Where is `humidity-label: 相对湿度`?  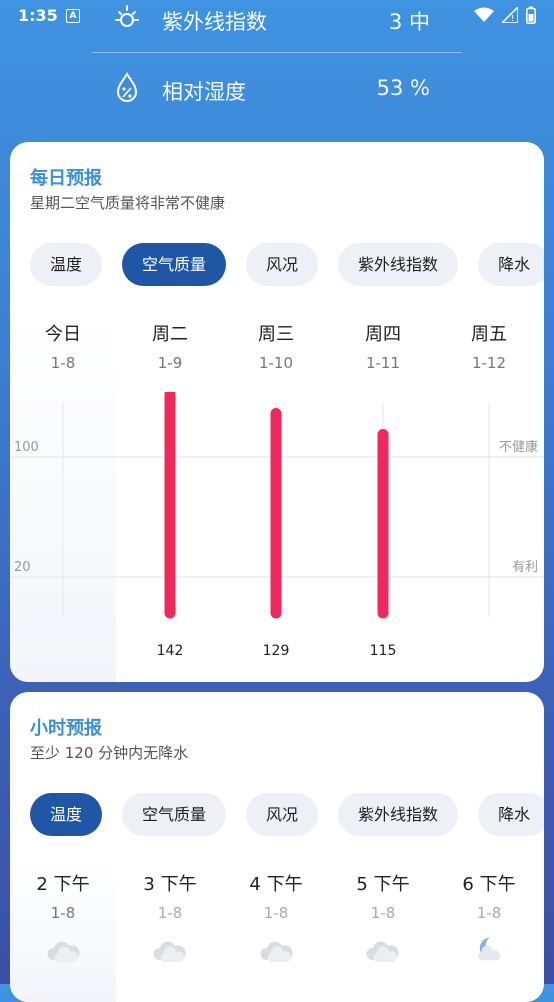
humidity-label: 相对湿度 is located at coordinates (204, 92).